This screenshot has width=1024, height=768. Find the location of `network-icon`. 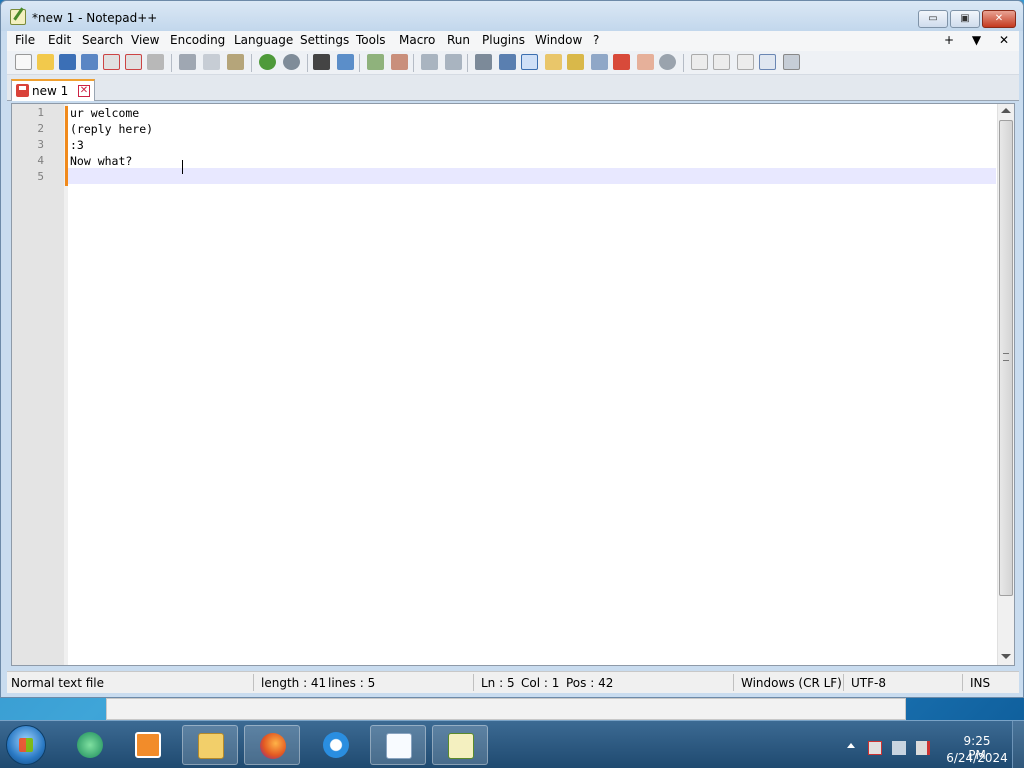

network-icon is located at coordinates (899, 748).